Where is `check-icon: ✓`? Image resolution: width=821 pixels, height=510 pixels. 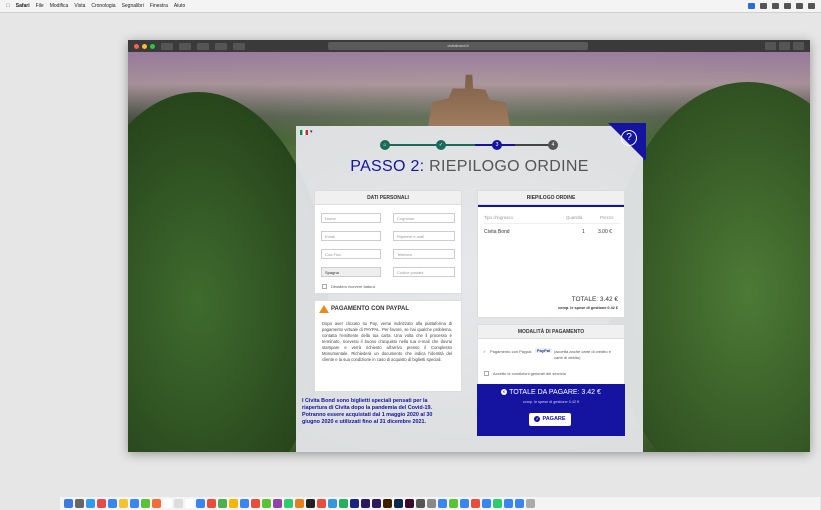 check-icon: ✓ is located at coordinates (484, 351).